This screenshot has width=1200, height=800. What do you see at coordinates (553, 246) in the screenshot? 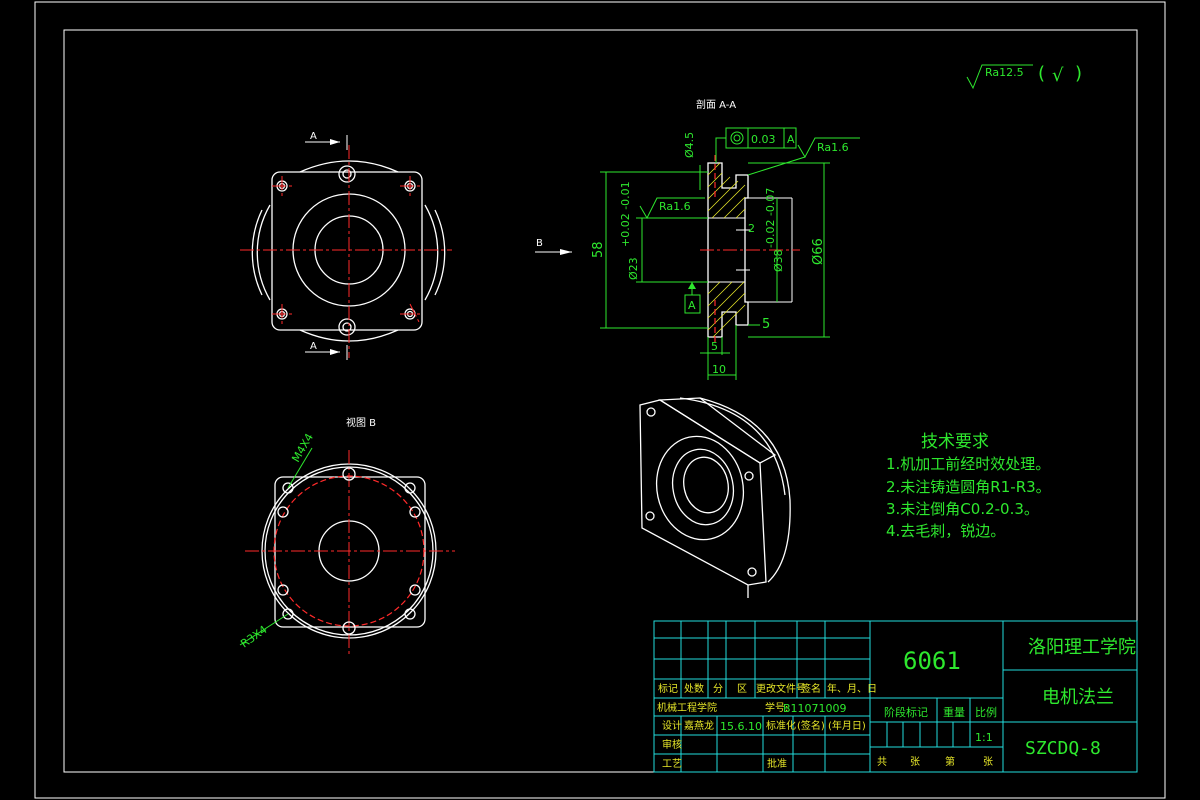
I see `view-b-arrow: B` at bounding box center [553, 246].